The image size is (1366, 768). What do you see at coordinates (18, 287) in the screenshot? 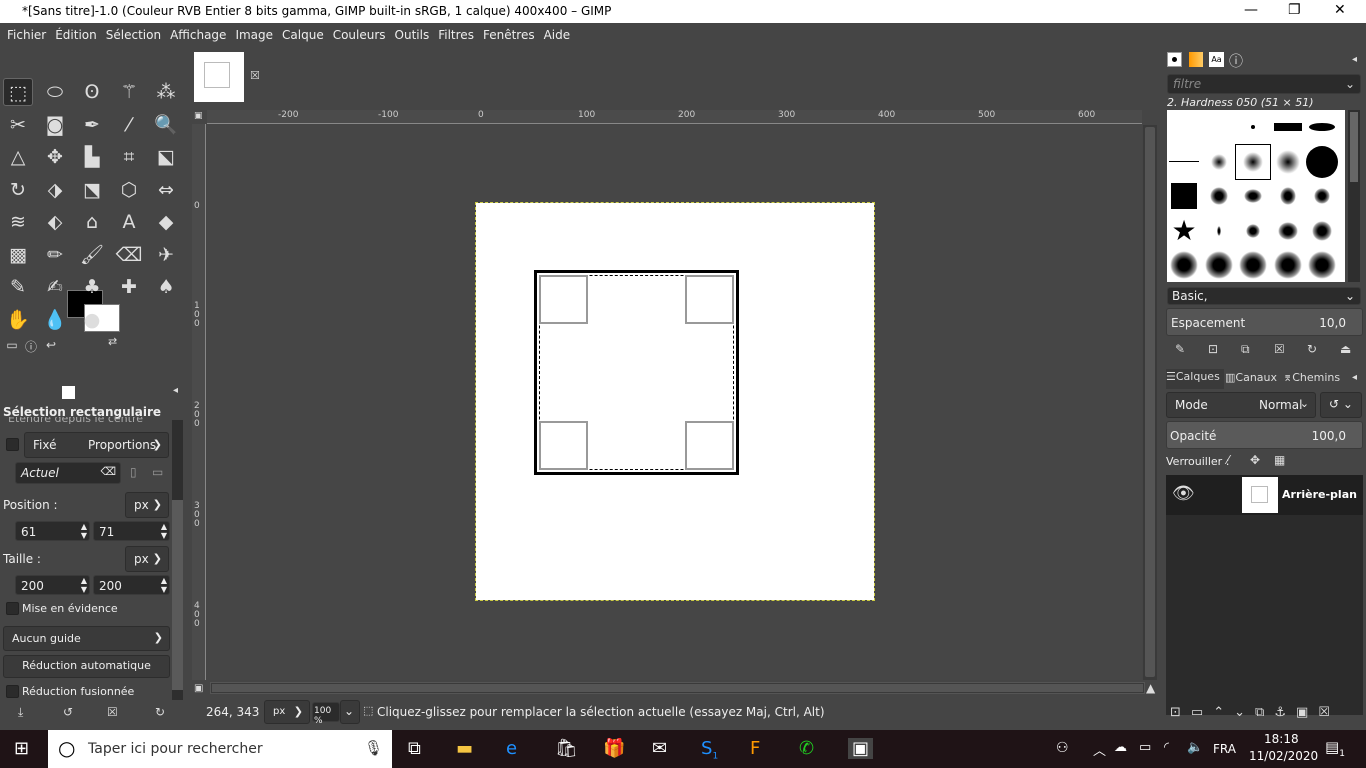
I see `tool-ink-icon: ✎` at bounding box center [18, 287].